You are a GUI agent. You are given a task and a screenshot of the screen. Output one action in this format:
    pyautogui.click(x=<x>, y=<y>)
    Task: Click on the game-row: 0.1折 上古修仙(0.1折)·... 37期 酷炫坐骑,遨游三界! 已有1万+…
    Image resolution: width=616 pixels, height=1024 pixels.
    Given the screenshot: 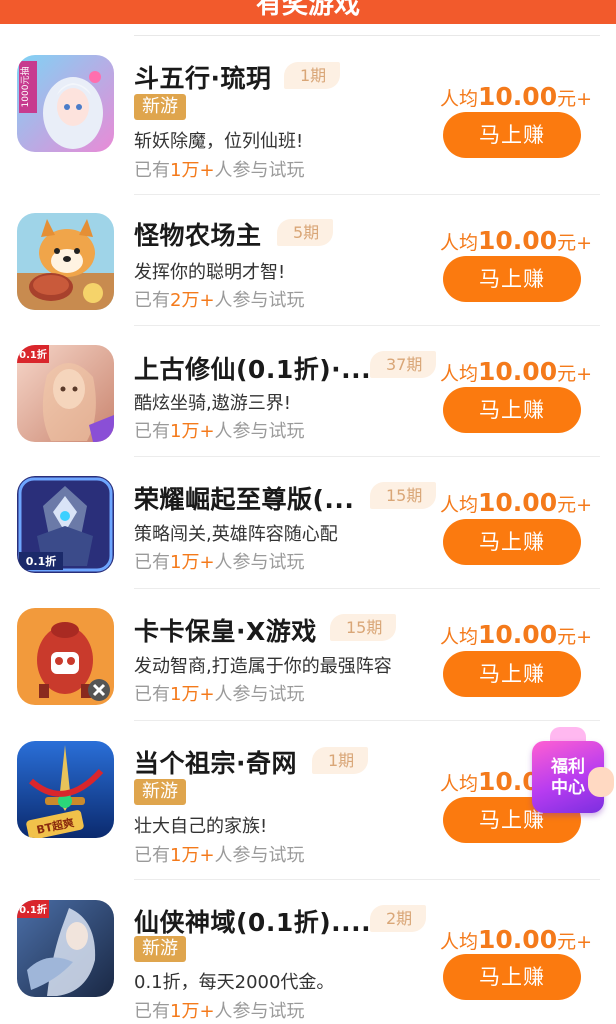 What is the action you would take?
    pyautogui.click(x=308, y=391)
    